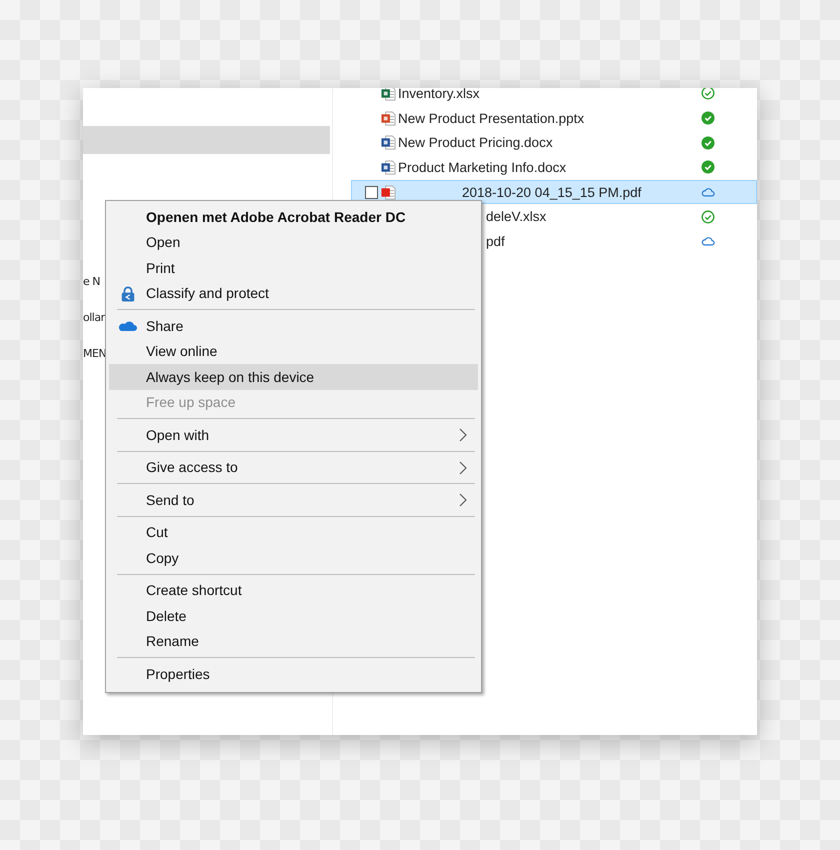 The width and height of the screenshot is (840, 850). Describe the element at coordinates (128, 294) in the screenshot. I see `lock-icon` at that location.